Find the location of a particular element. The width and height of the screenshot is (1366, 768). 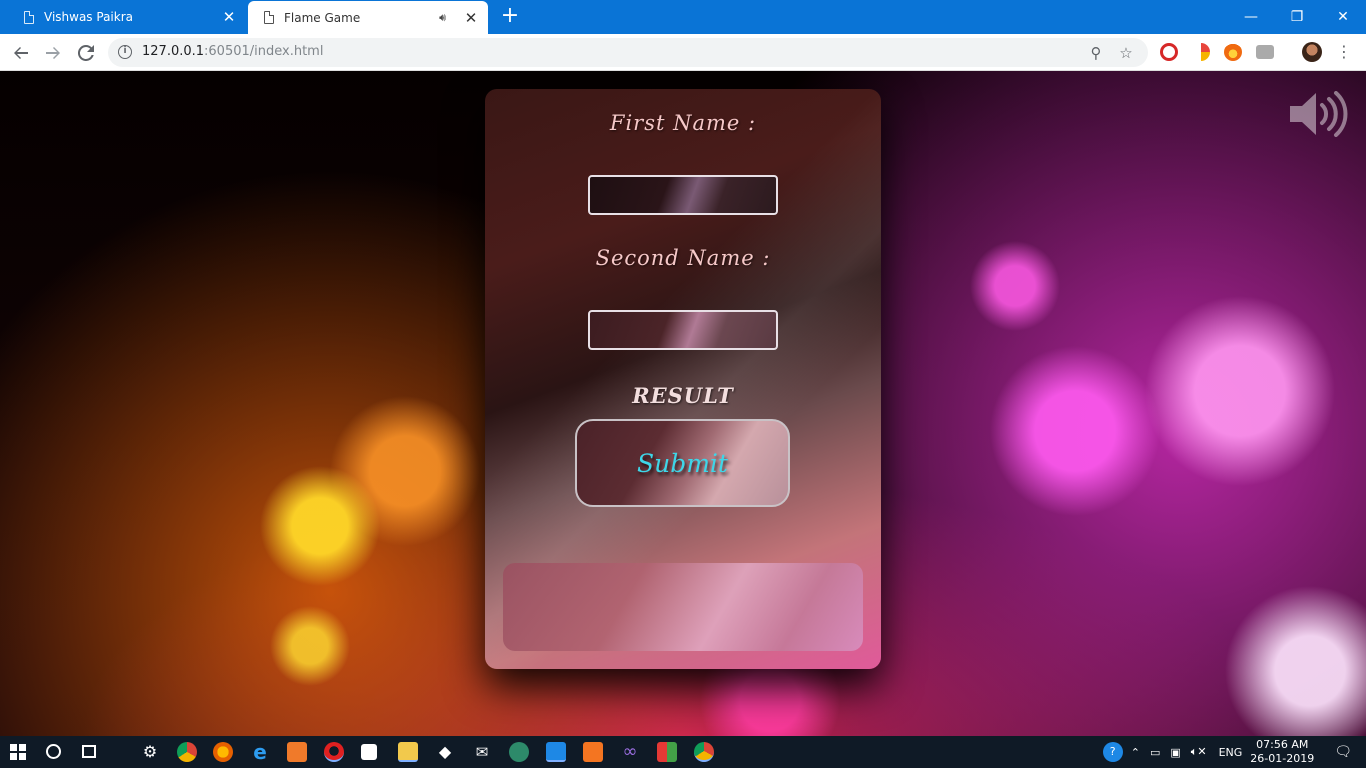

clock-time: 07:56 AM is located at coordinates (1282, 744).